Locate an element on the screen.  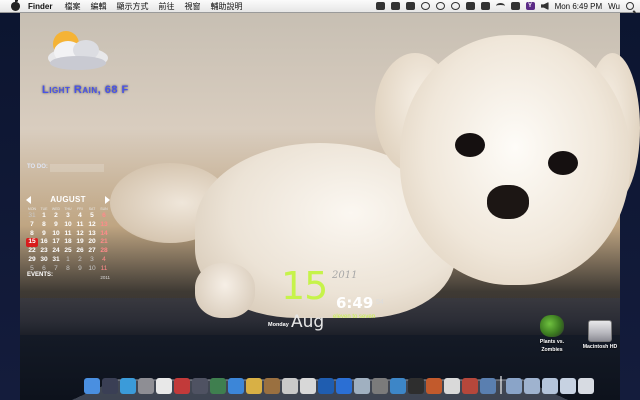
yahoo-messenger-icon: Y is located at coordinates (530, 6).